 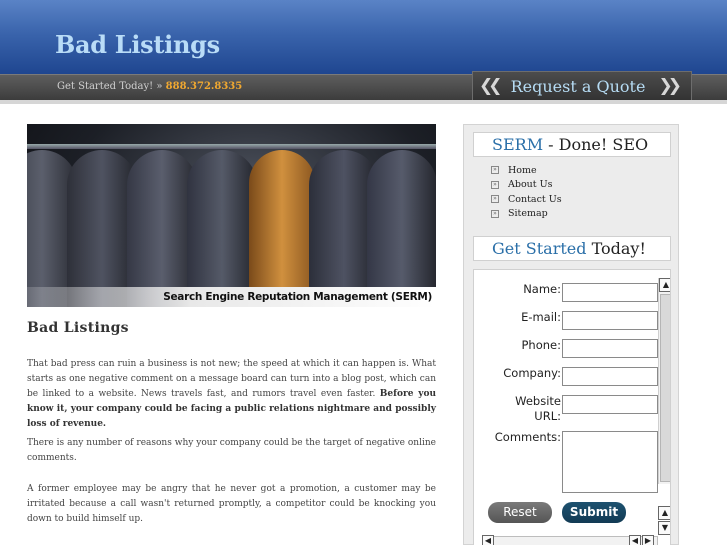 What do you see at coordinates (78, 328) in the screenshot?
I see `page-heading: Bad Listings` at bounding box center [78, 328].